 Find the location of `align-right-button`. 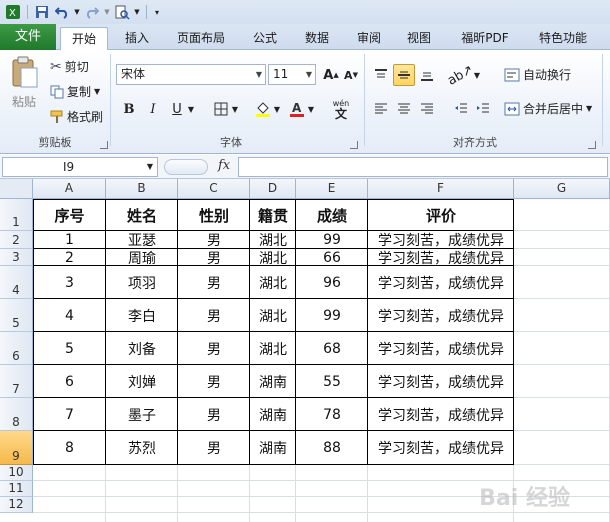

align-right-button is located at coordinates (427, 109).